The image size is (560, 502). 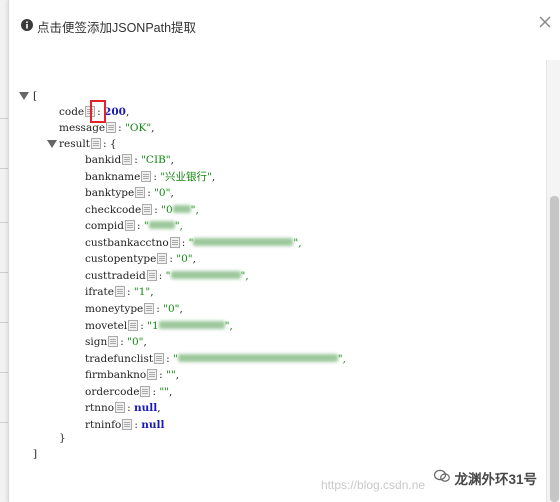 What do you see at coordinates (103, 425) in the screenshot?
I see `json-key: rtninfo` at bounding box center [103, 425].